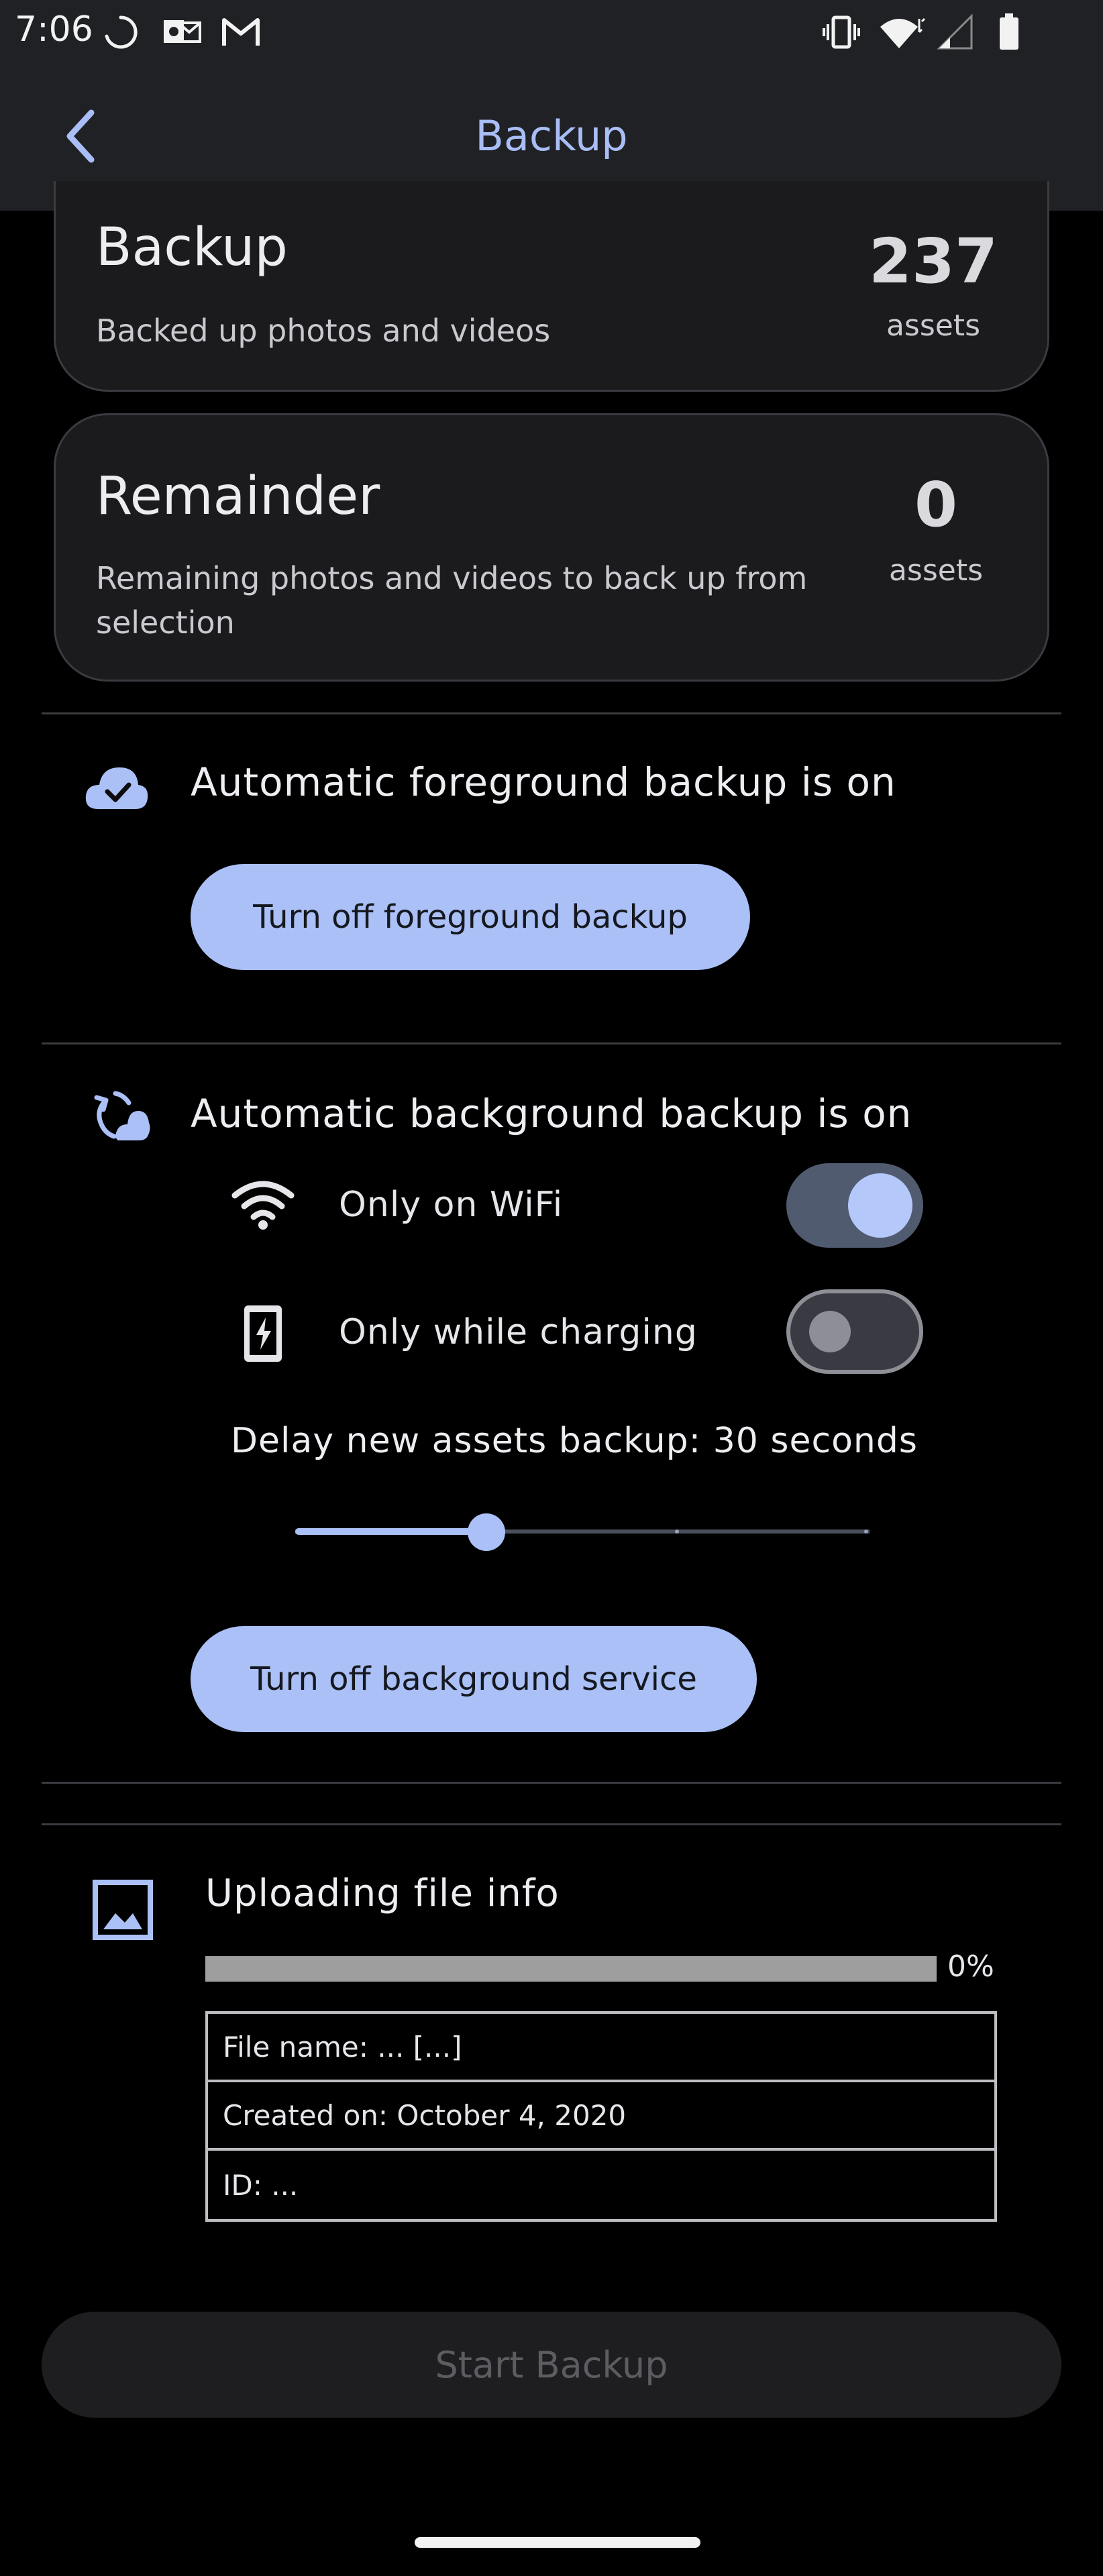 This screenshot has height=2576, width=1103. Describe the element at coordinates (241, 33) in the screenshot. I see `gmail-icon` at that location.